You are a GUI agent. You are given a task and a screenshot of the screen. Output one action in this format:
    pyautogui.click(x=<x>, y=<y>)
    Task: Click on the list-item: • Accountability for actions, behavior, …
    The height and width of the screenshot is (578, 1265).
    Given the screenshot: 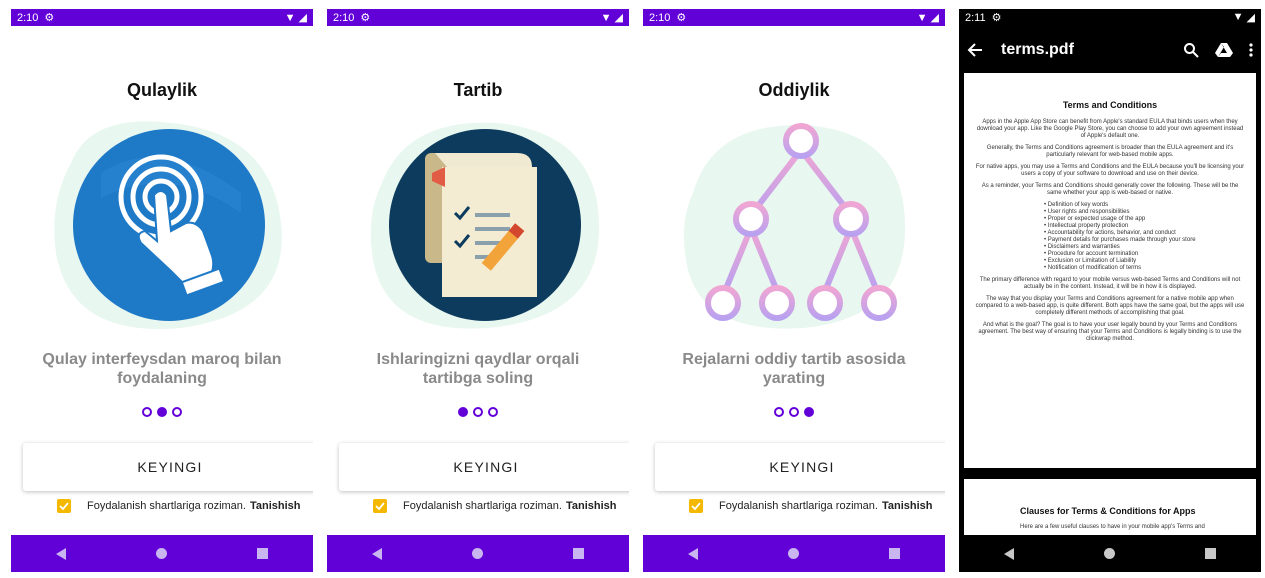 What is the action you would take?
    pyautogui.click(x=1110, y=233)
    